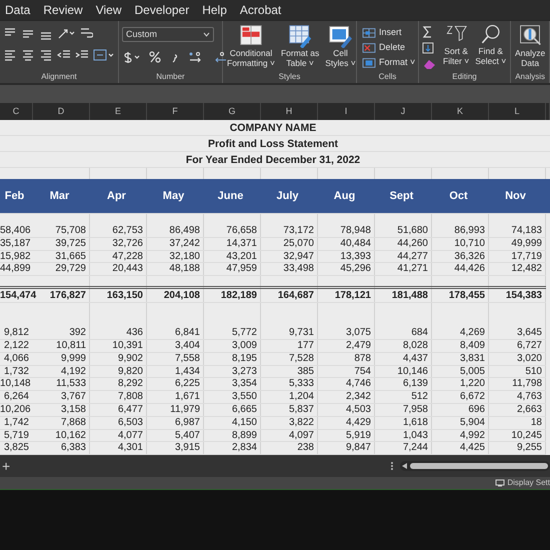 Image resolution: width=550 pixels, height=550 pixels. What do you see at coordinates (118, 333) in the screenshot?
I see `table-cell: 436` at bounding box center [118, 333].